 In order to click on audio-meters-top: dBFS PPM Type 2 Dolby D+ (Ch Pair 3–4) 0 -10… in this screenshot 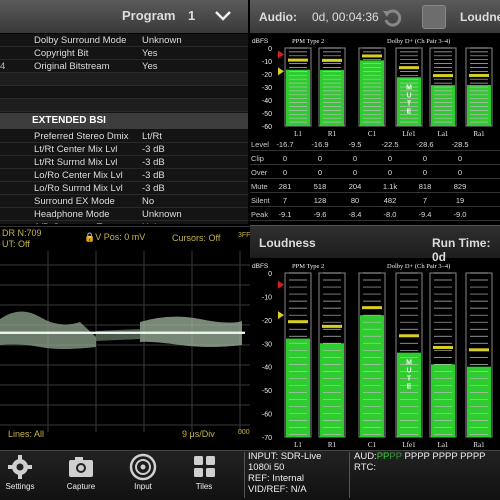, I will do `click(372, 88)`.